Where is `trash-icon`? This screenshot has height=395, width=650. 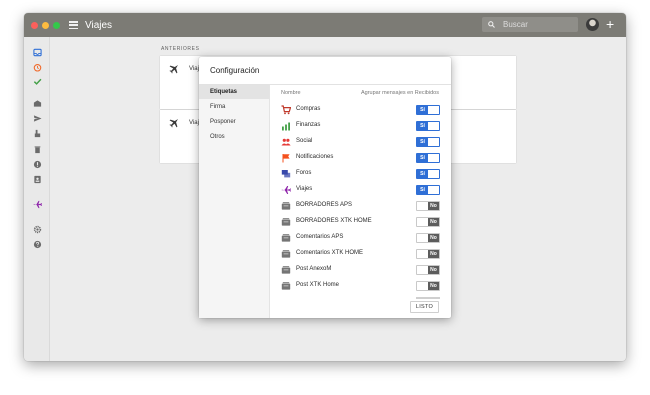
trash-icon is located at coordinates (37, 149).